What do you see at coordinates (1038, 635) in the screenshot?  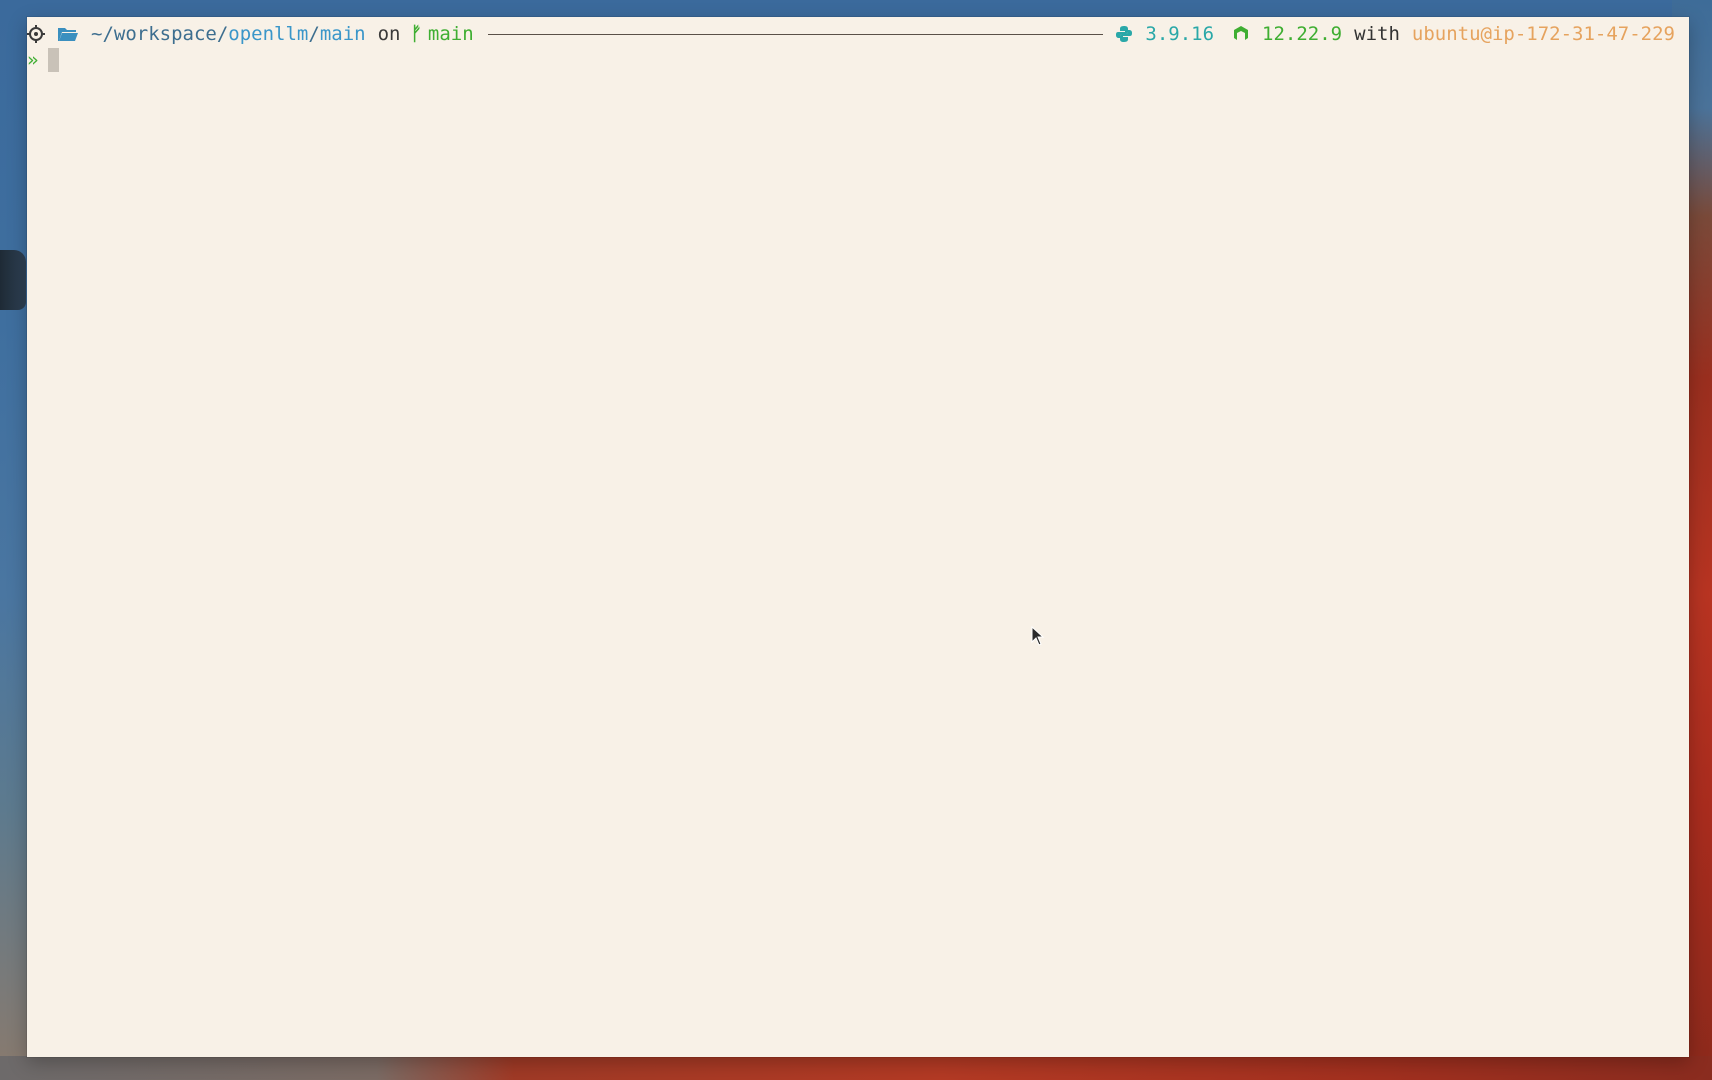 I see `mouse-pointer-icon` at bounding box center [1038, 635].